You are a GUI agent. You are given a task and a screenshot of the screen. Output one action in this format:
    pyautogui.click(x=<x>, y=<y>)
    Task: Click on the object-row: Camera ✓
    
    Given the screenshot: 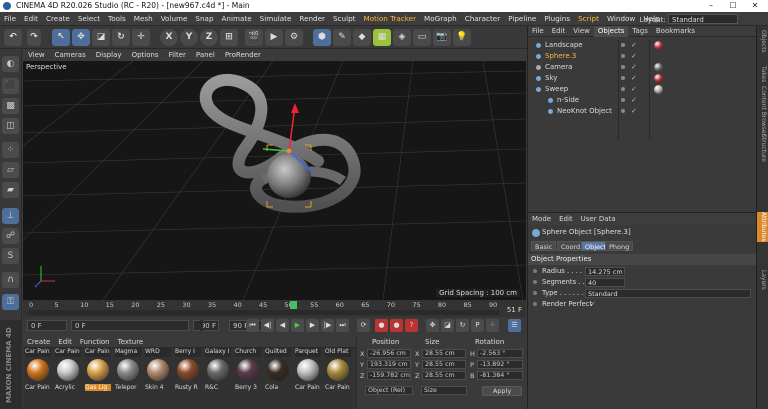 What is the action you would take?
    pyautogui.click(x=642, y=67)
    